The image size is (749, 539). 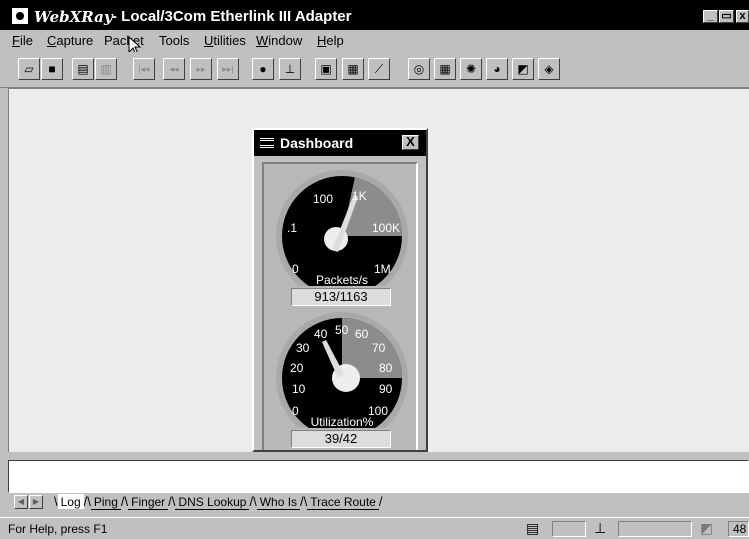 What do you see at coordinates (710, 16) in the screenshot?
I see `minimize-button: _` at bounding box center [710, 16].